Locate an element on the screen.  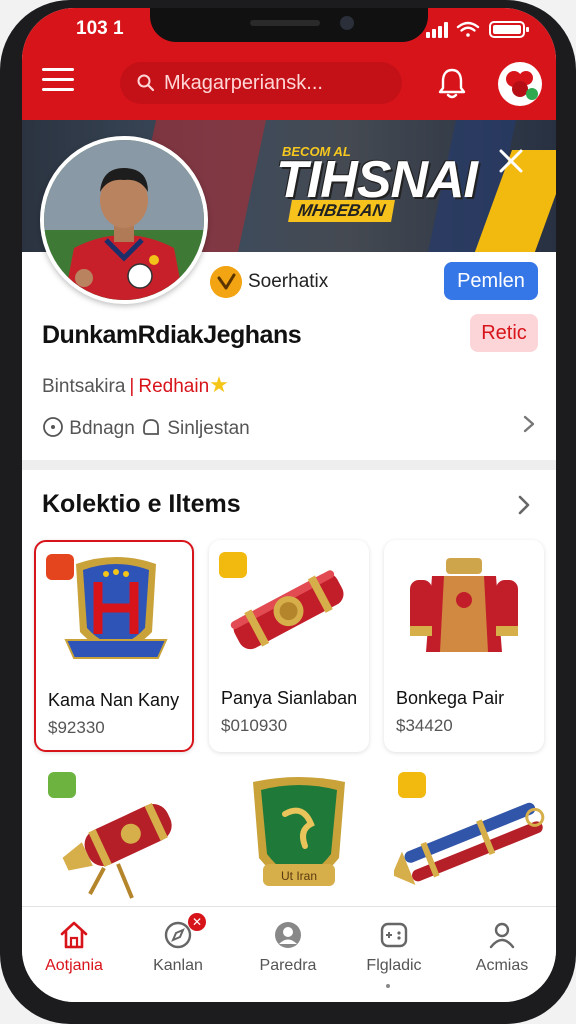
nav-item-profile: Paredra is located at coordinates (288, 947).